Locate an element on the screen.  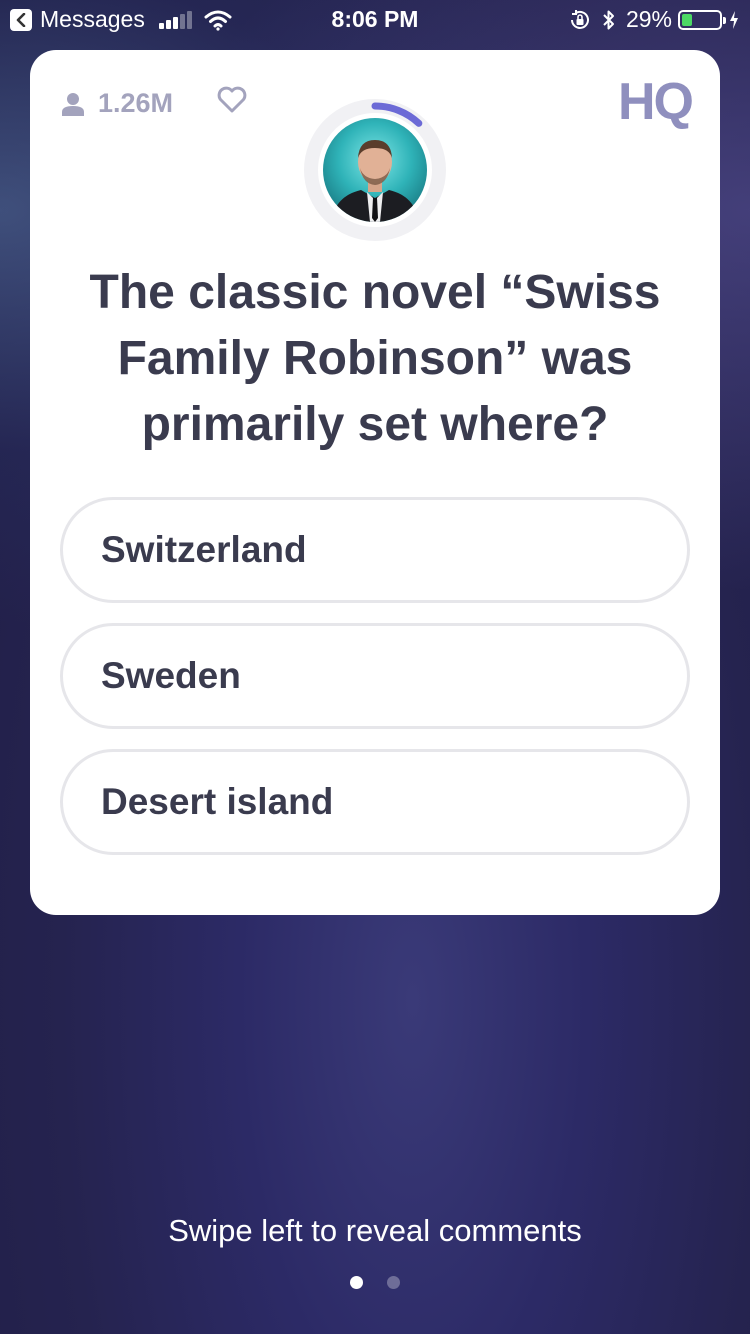
heart-icon is located at coordinates (232, 100).